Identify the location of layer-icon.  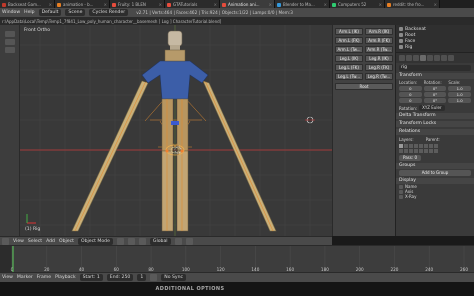
(178, 241).